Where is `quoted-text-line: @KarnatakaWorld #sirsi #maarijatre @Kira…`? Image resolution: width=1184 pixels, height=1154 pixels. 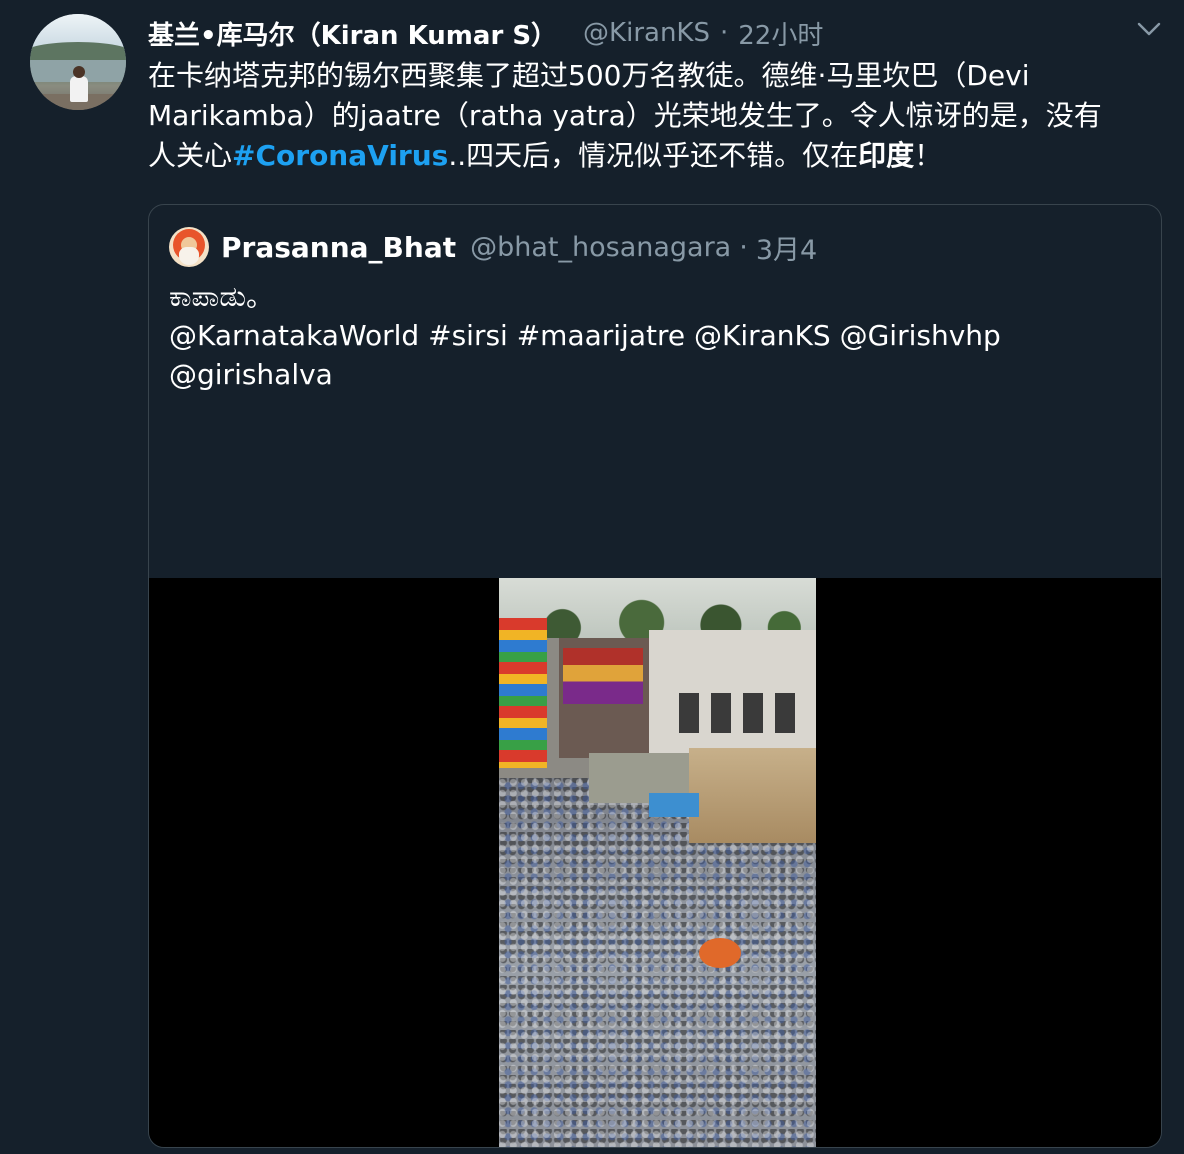 quoted-text-line: @KarnatakaWorld #sirsi #maarijatre @Kira… is located at coordinates (585, 335).